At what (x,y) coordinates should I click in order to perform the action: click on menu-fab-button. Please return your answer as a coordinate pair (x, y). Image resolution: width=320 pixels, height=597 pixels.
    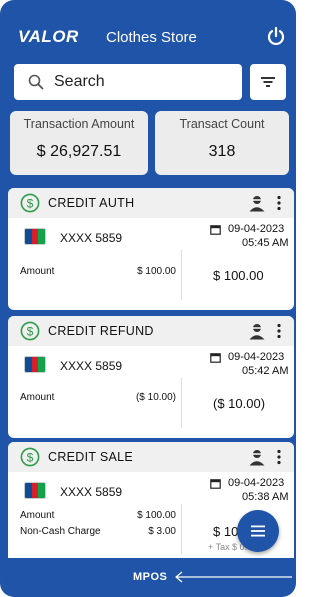
    Looking at the image, I should click on (258, 531).